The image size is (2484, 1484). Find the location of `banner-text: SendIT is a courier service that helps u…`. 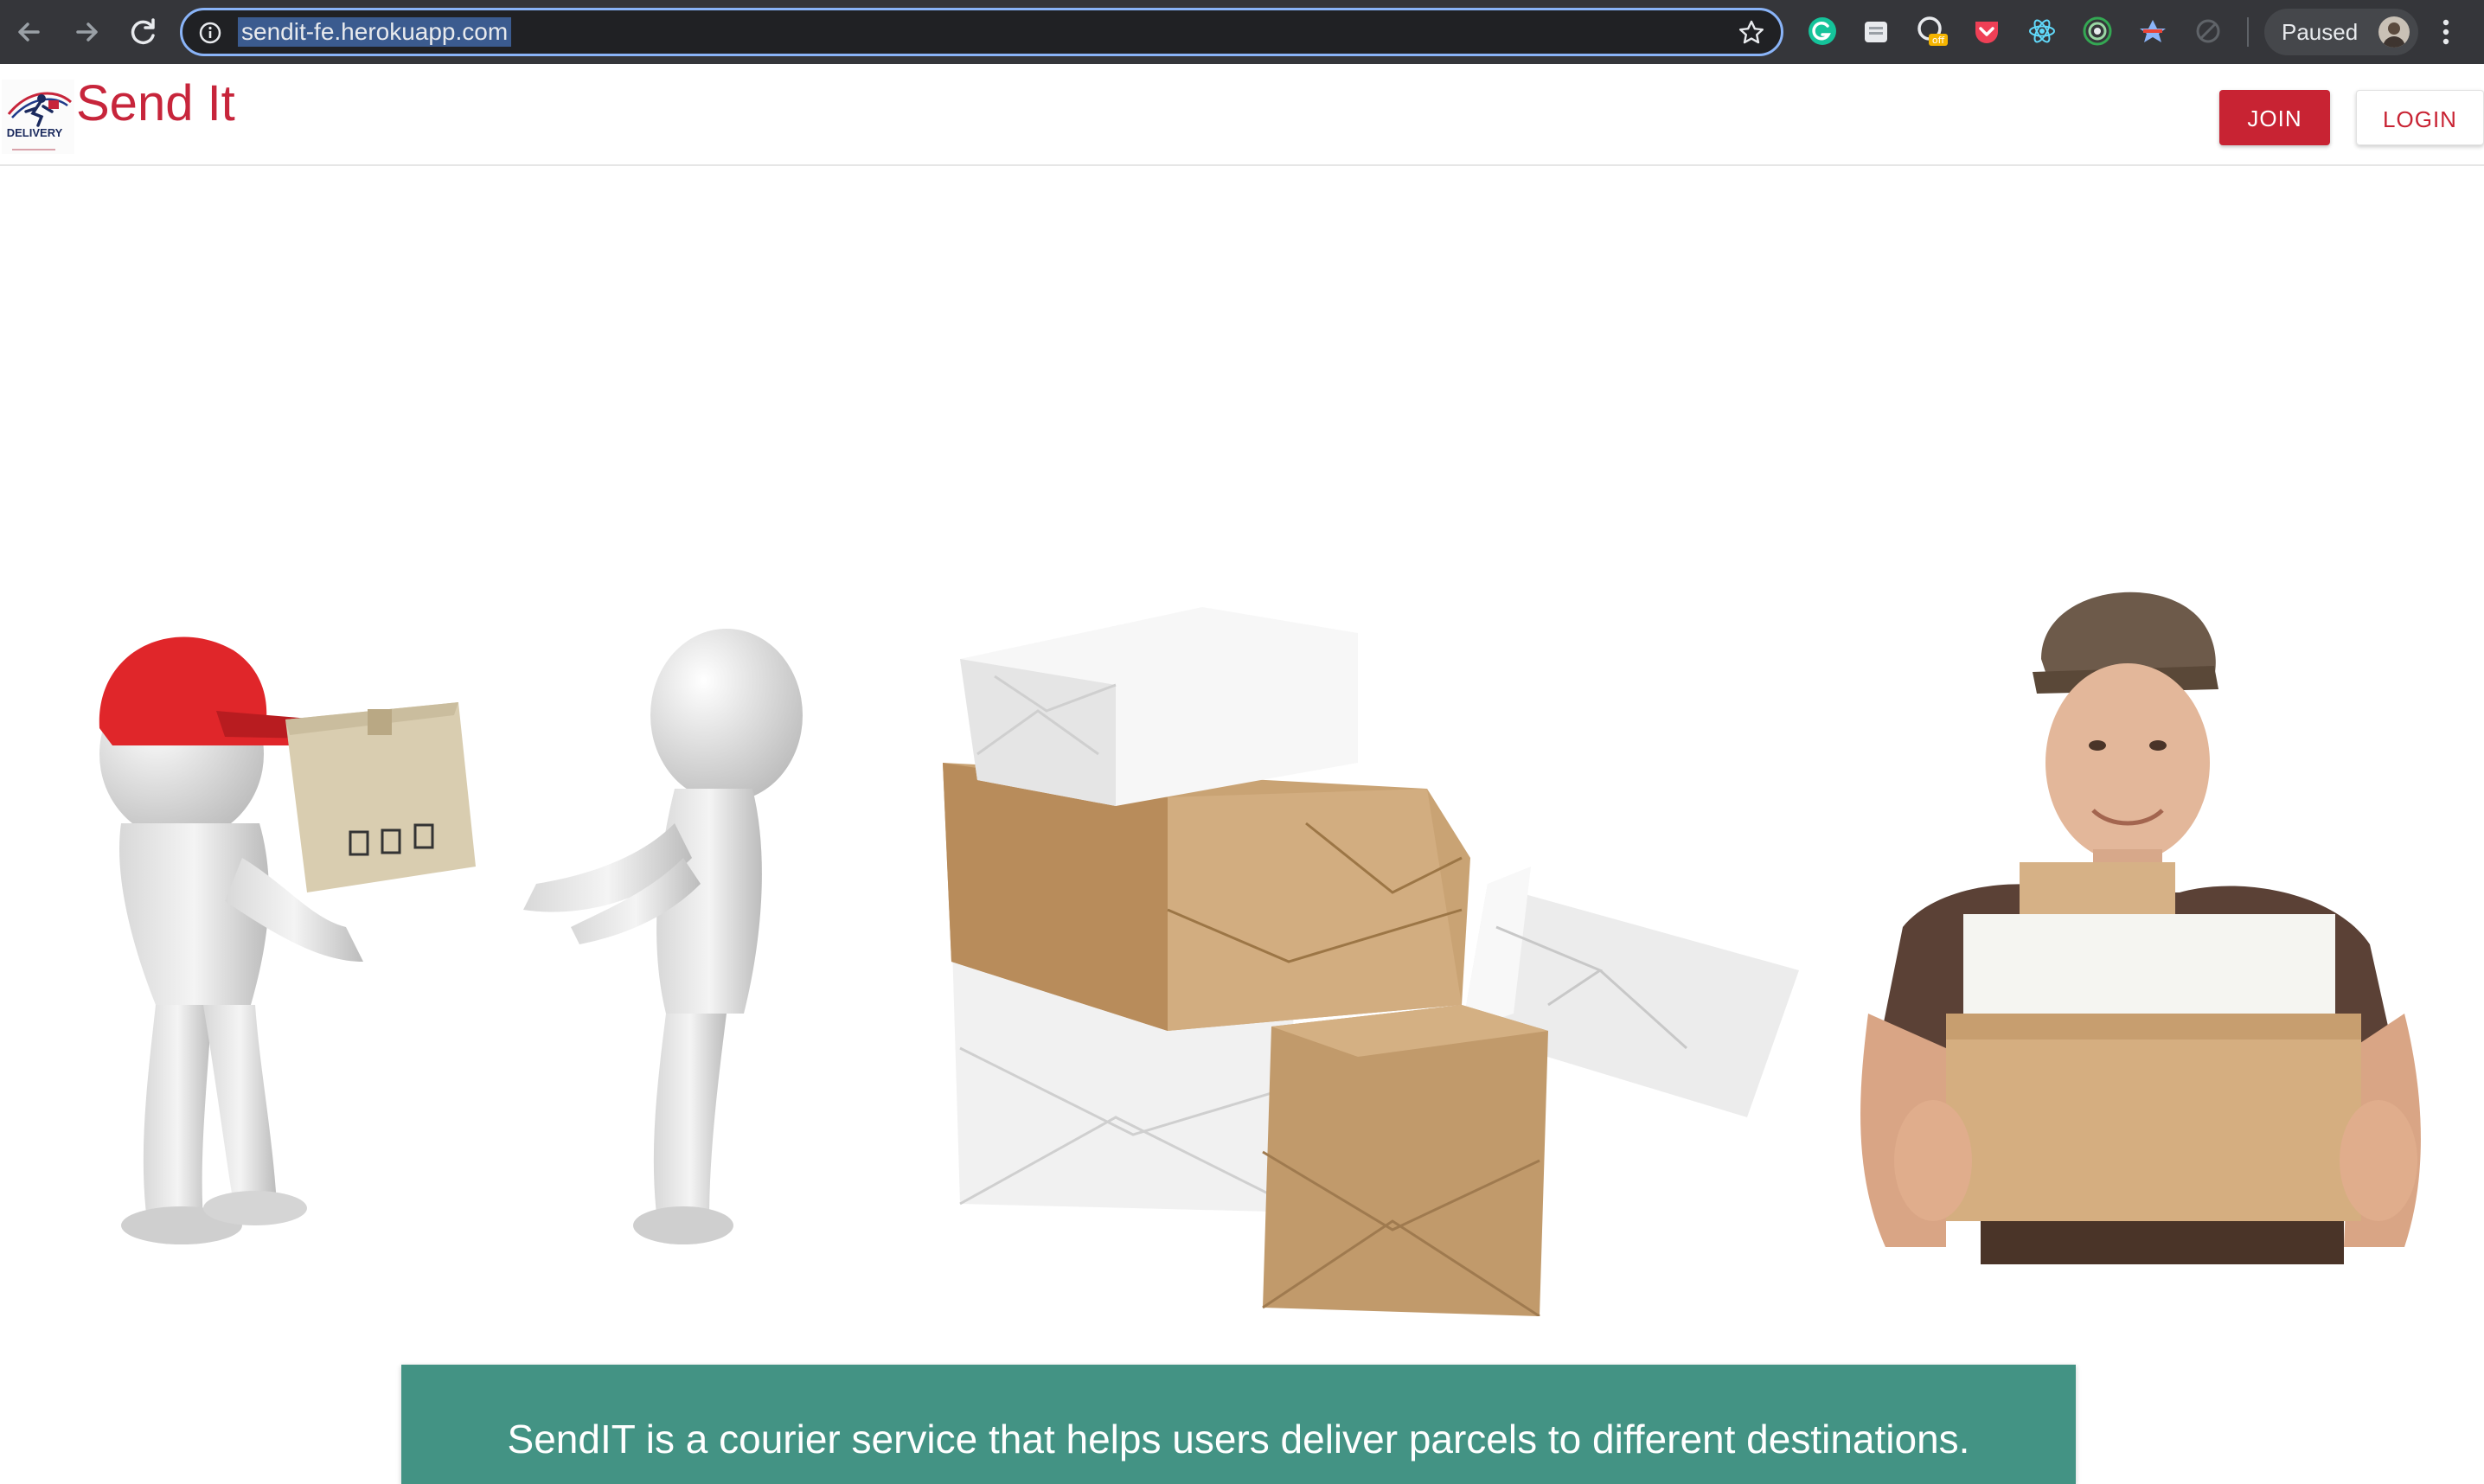

banner-text: SendIT is a courier service that helps u… is located at coordinates (1238, 1440).